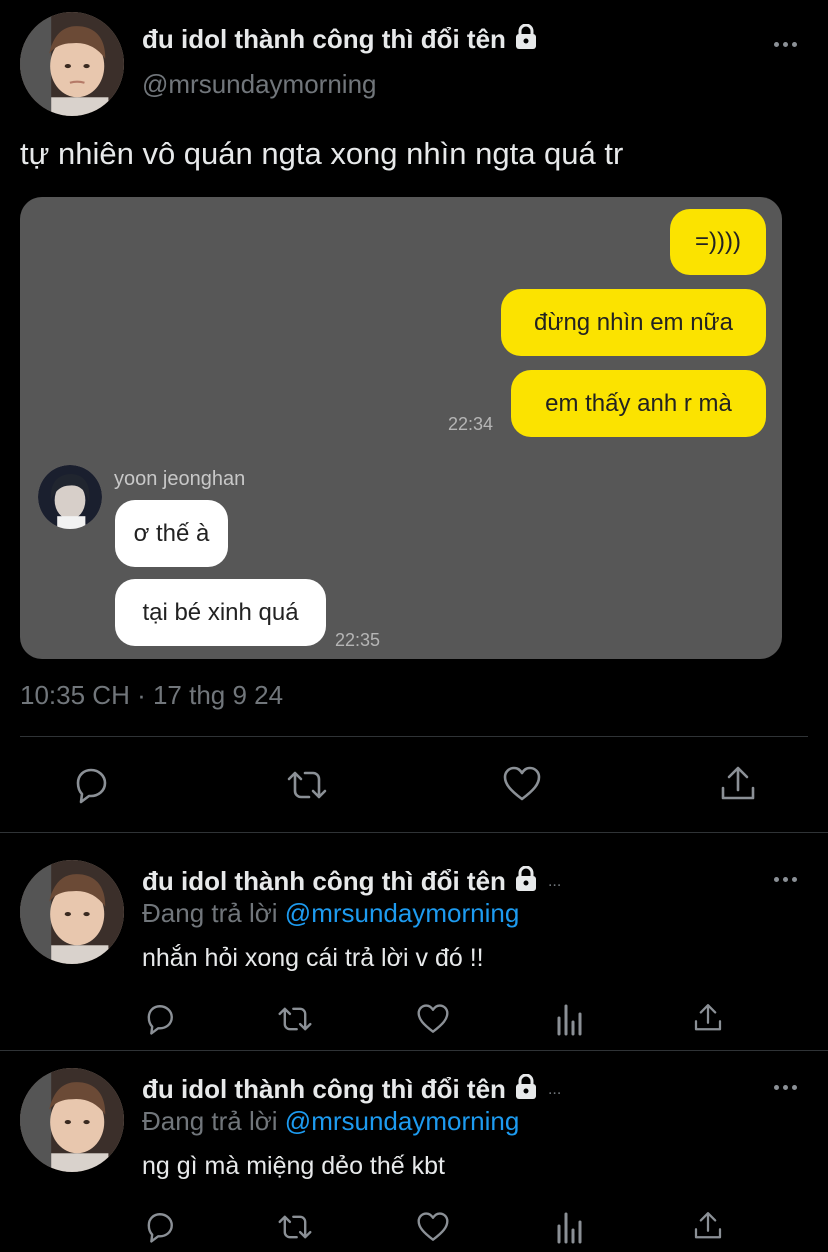 The height and width of the screenshot is (1252, 828). What do you see at coordinates (171, 533) in the screenshot?
I see `chat-bubble-incoming: ơ thế à` at bounding box center [171, 533].